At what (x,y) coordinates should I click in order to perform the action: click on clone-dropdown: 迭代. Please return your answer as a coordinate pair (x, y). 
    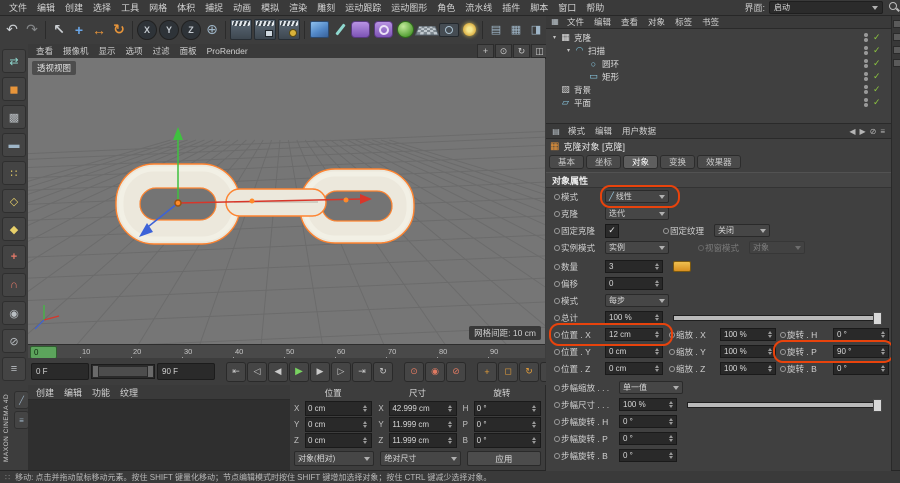
    Looking at the image, I should click on (637, 213).